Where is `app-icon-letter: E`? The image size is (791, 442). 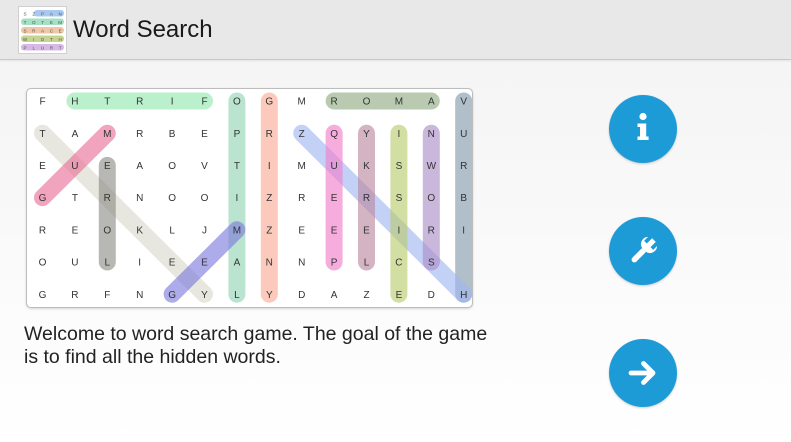
app-icon-letter: E is located at coordinates (51, 22).